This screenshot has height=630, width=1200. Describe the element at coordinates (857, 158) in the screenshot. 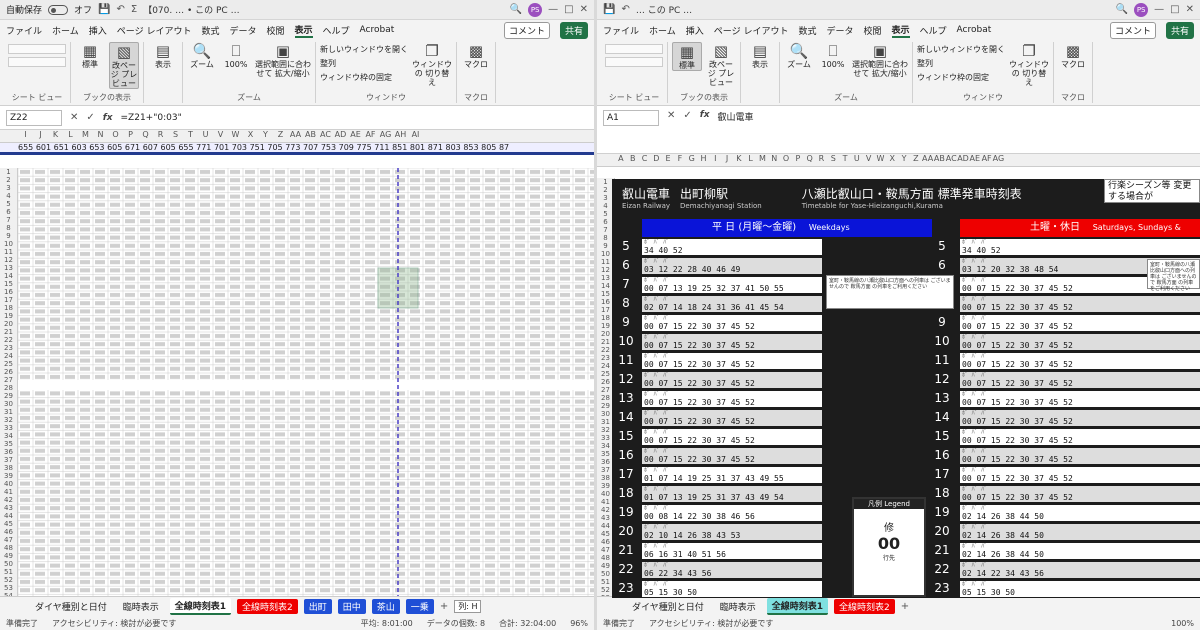

I see `column-header: U` at that location.